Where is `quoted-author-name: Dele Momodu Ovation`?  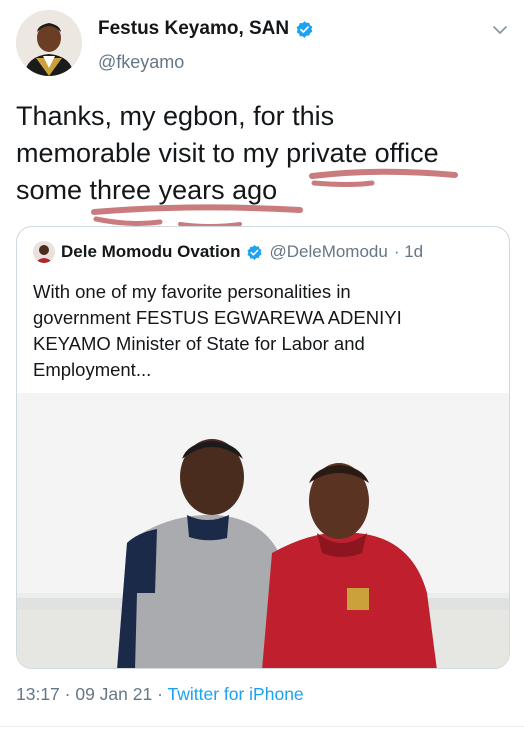 quoted-author-name: Dele Momodu Ovation is located at coordinates (151, 251).